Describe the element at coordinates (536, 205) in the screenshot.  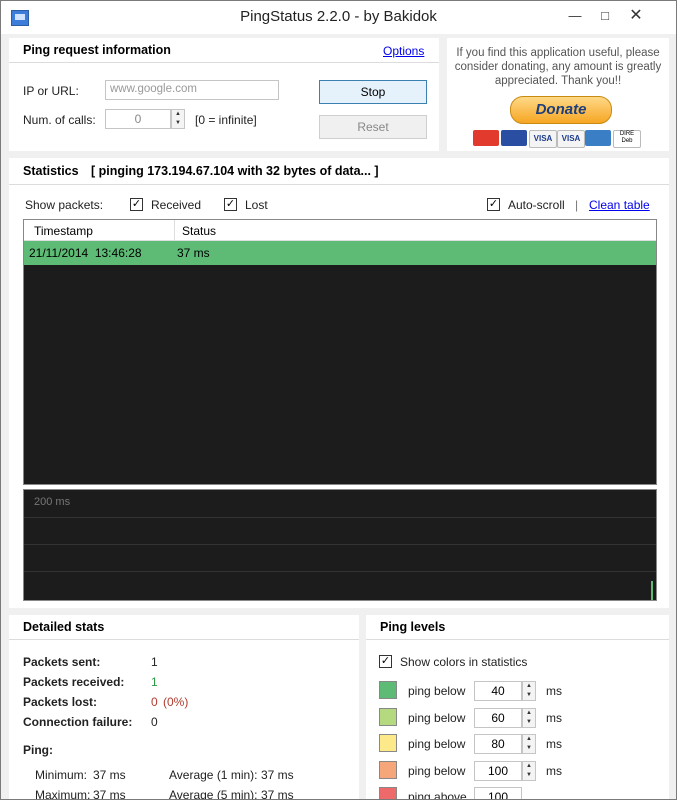
I see `autoscroll-label: Auto-scroll` at that location.